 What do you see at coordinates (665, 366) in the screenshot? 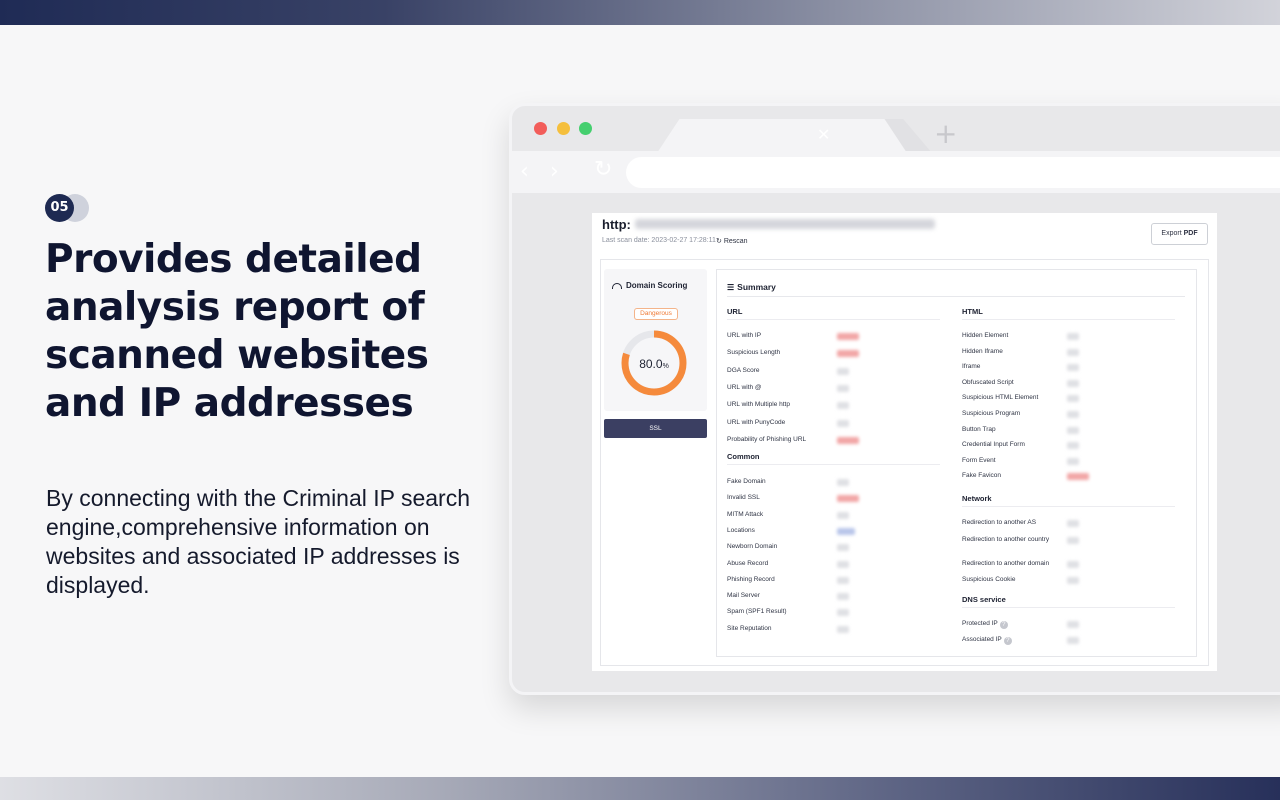
I see `score-unit: %` at bounding box center [665, 366].